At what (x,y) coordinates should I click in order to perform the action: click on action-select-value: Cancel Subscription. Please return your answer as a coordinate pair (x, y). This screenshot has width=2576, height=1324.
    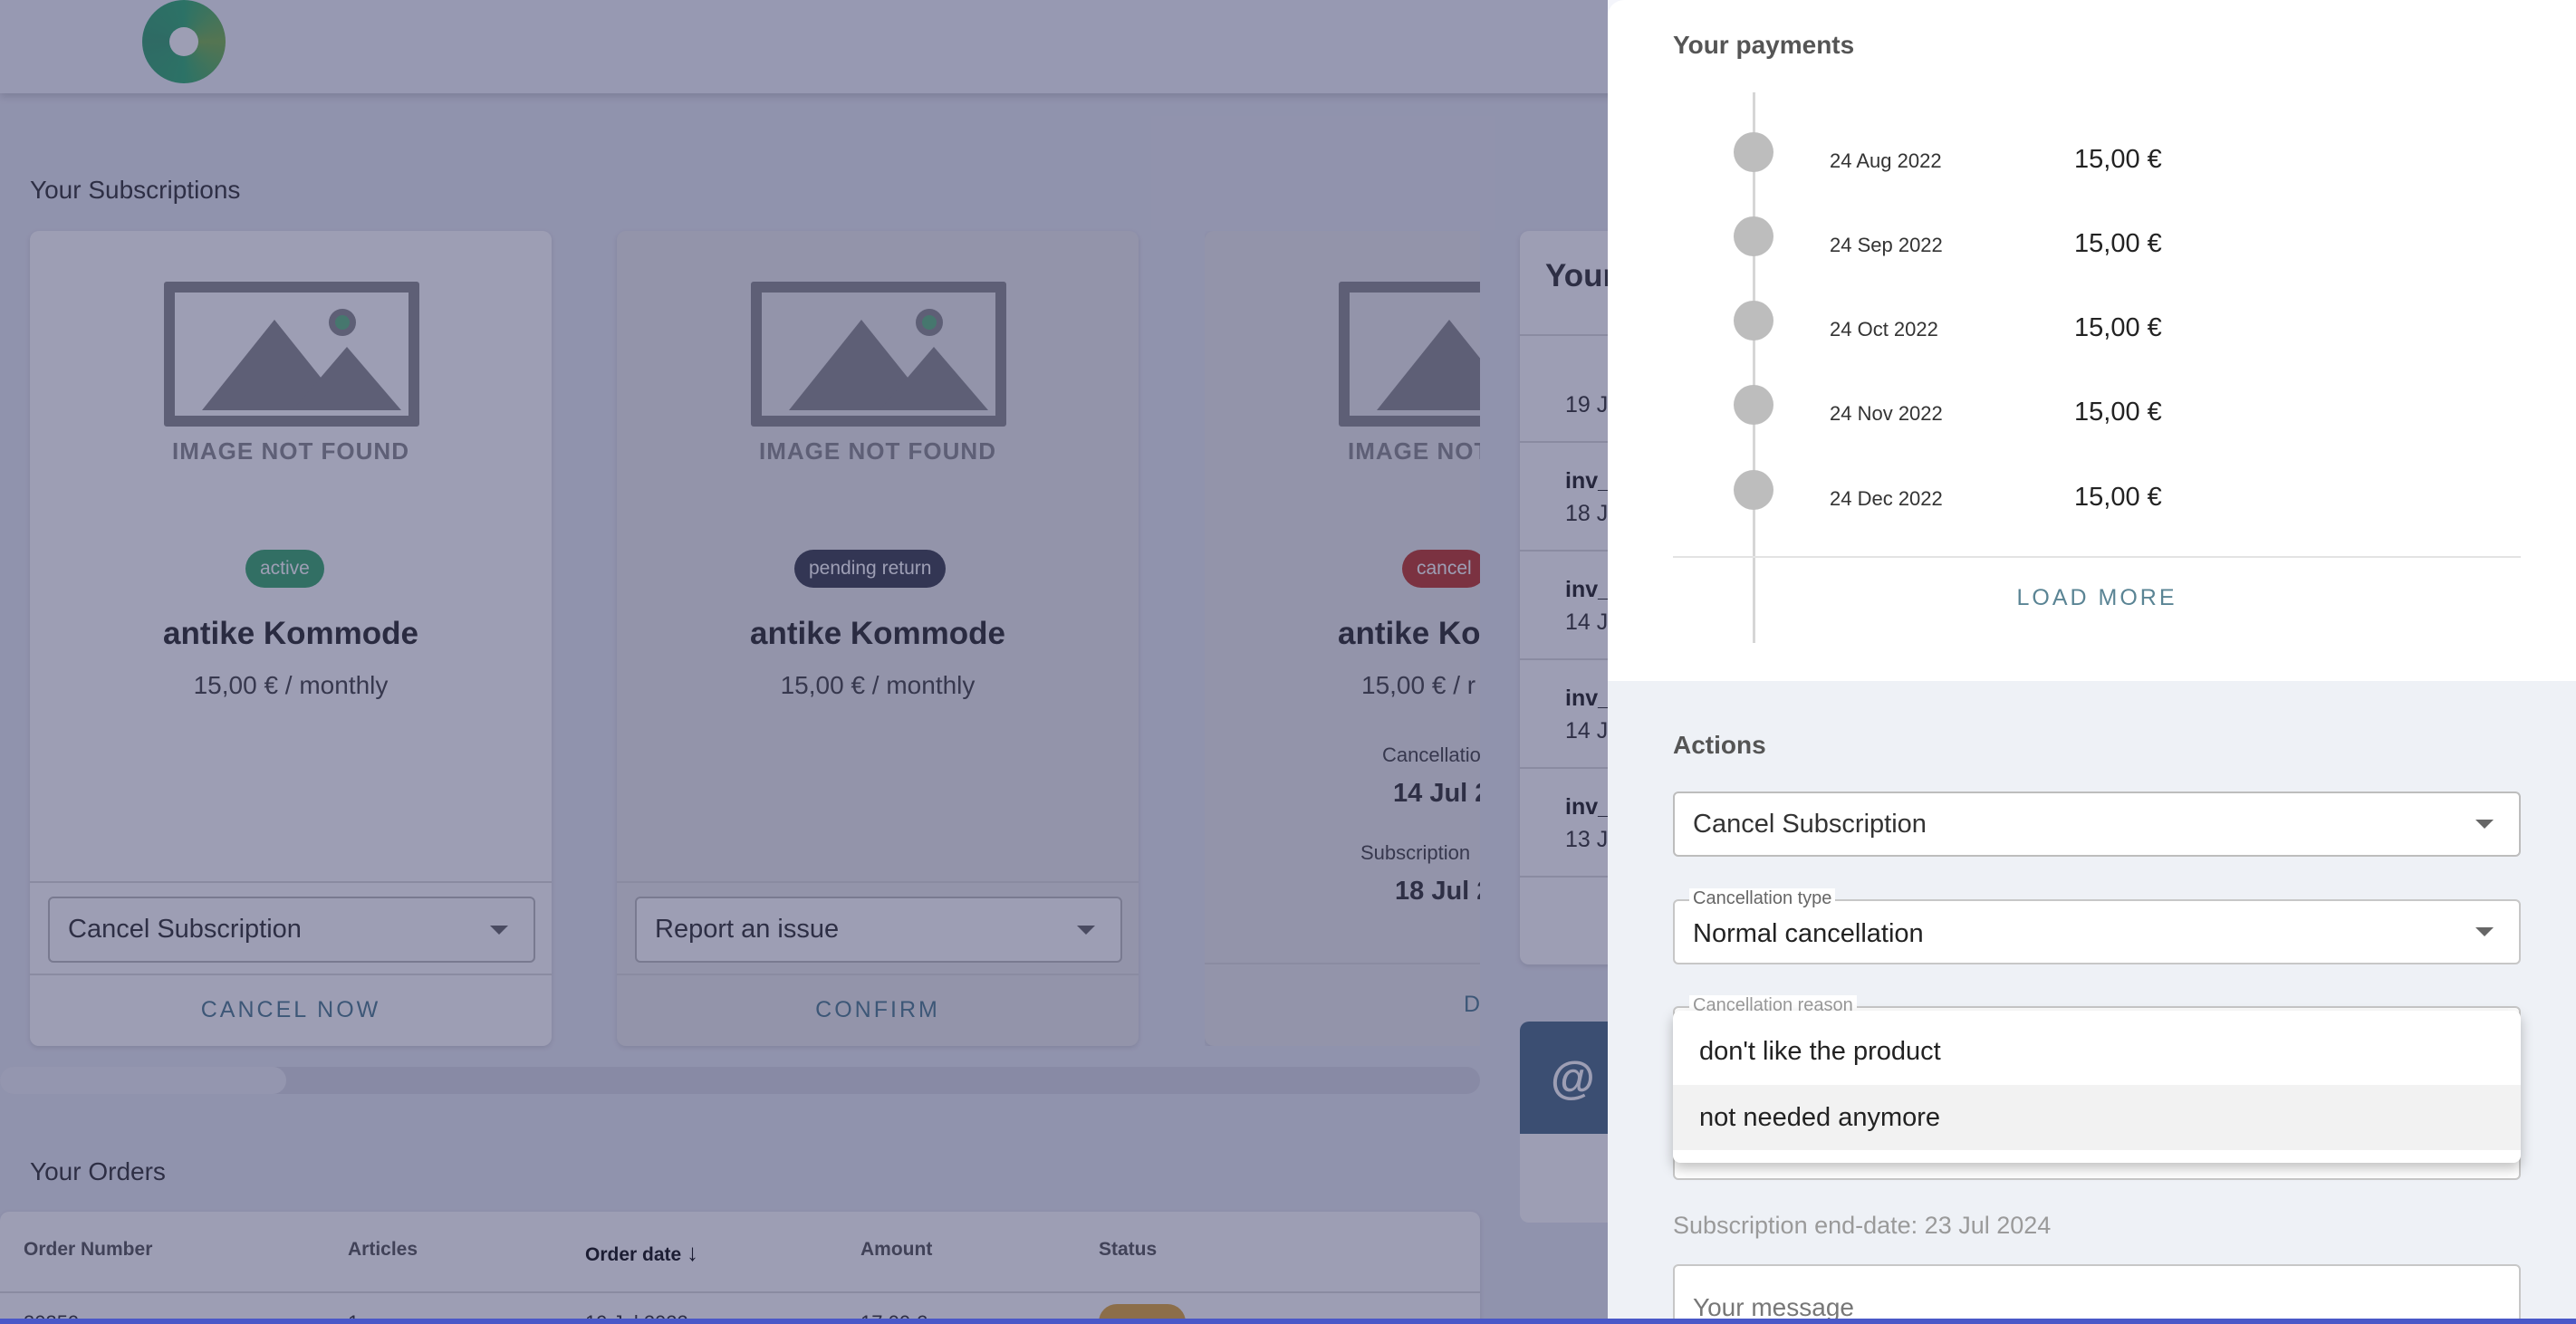
    Looking at the image, I should click on (1810, 824).